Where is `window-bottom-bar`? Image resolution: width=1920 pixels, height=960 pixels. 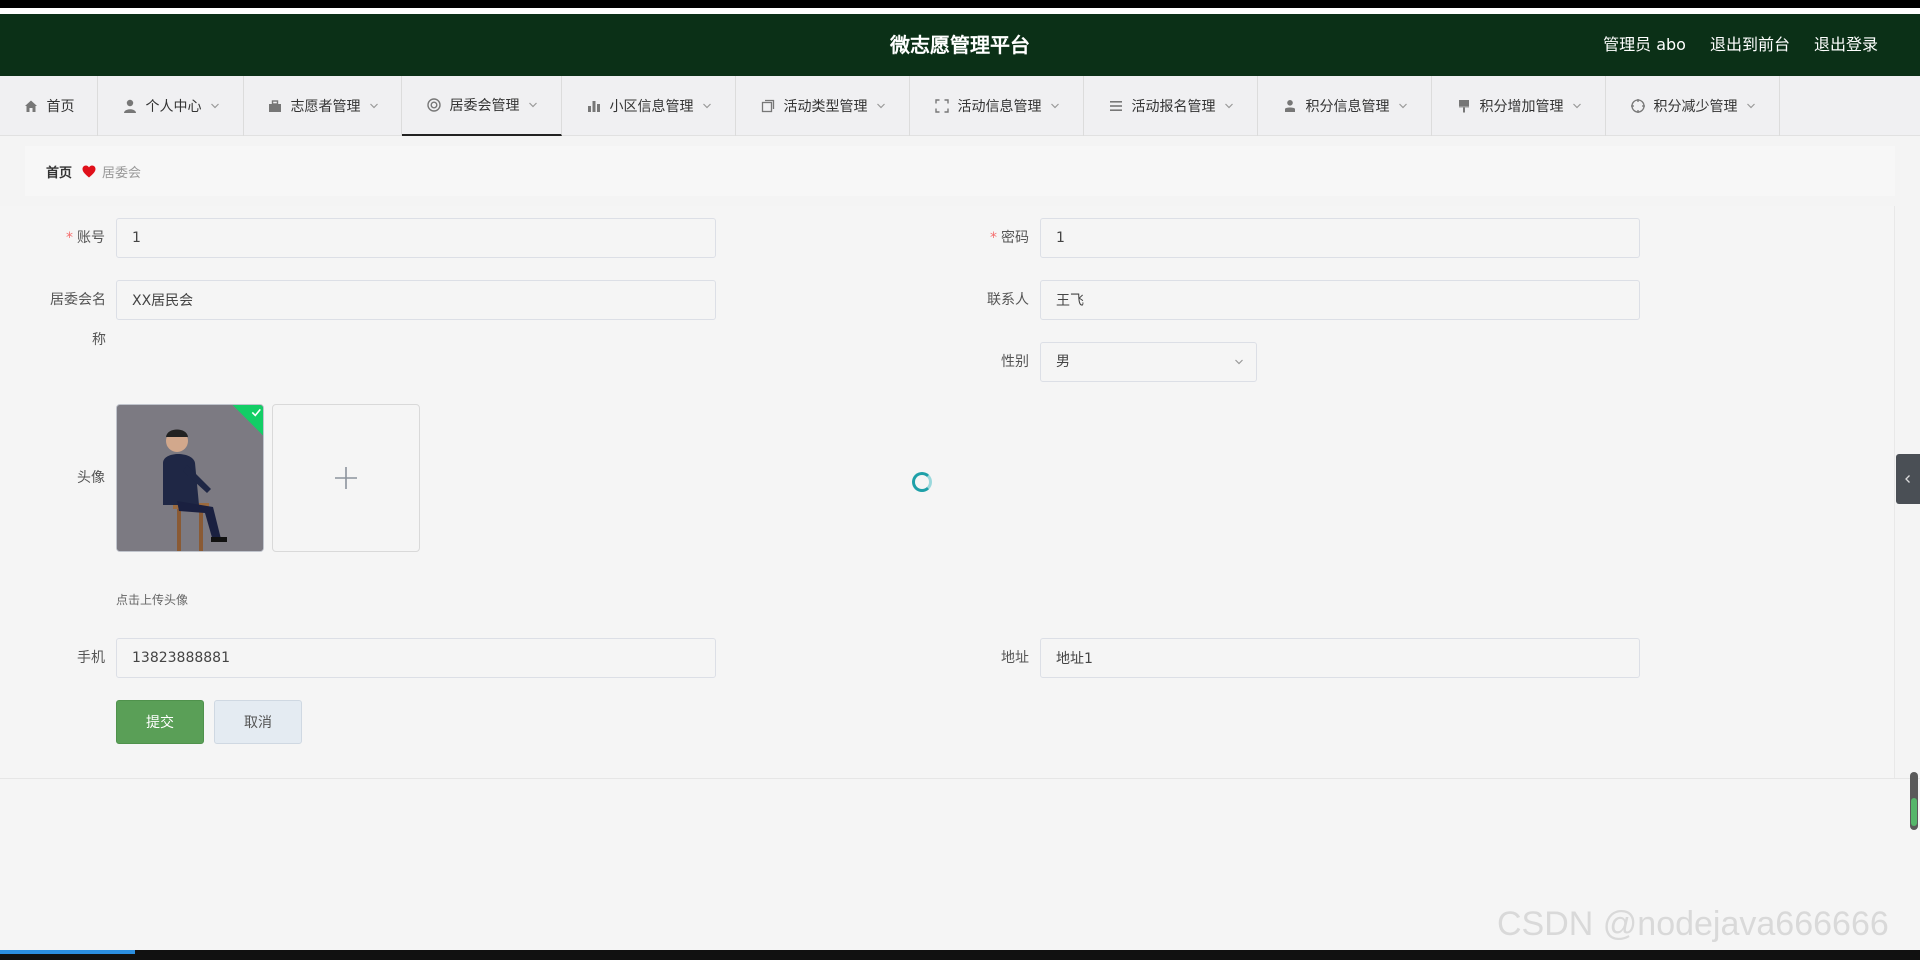 window-bottom-bar is located at coordinates (960, 955).